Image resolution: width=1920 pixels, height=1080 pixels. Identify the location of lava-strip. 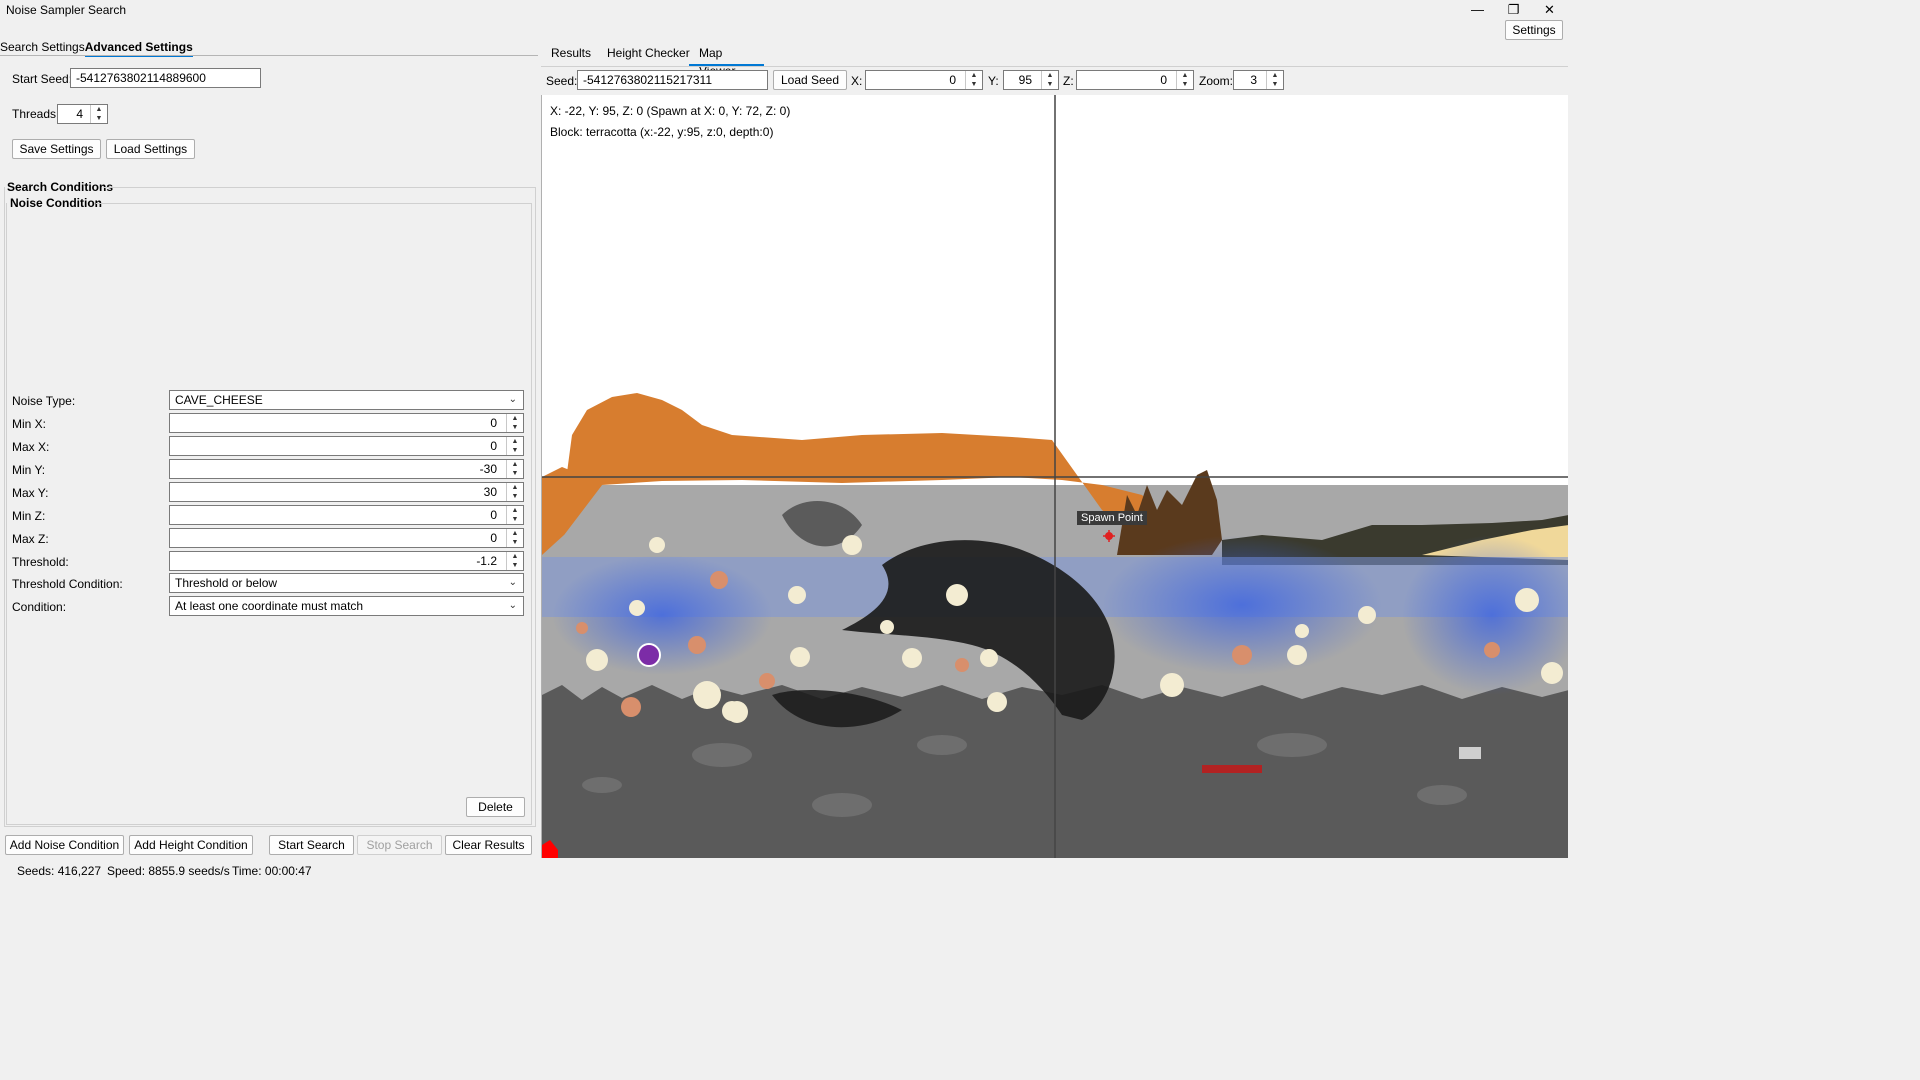
(1232, 769).